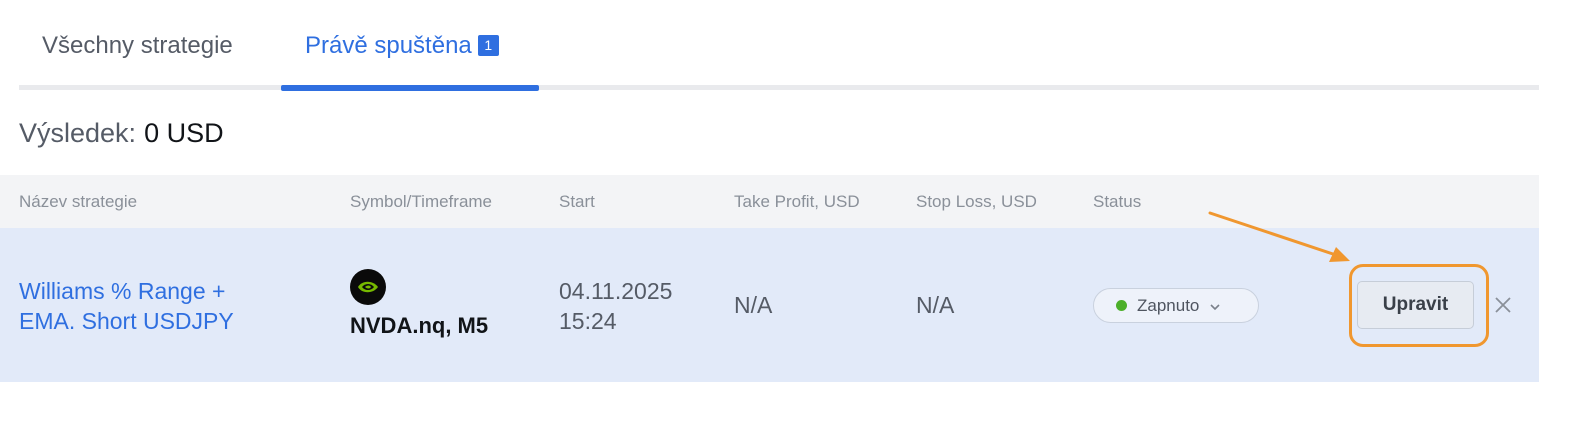 The height and width of the screenshot is (436, 1584). I want to click on tab-track, so click(779, 87).